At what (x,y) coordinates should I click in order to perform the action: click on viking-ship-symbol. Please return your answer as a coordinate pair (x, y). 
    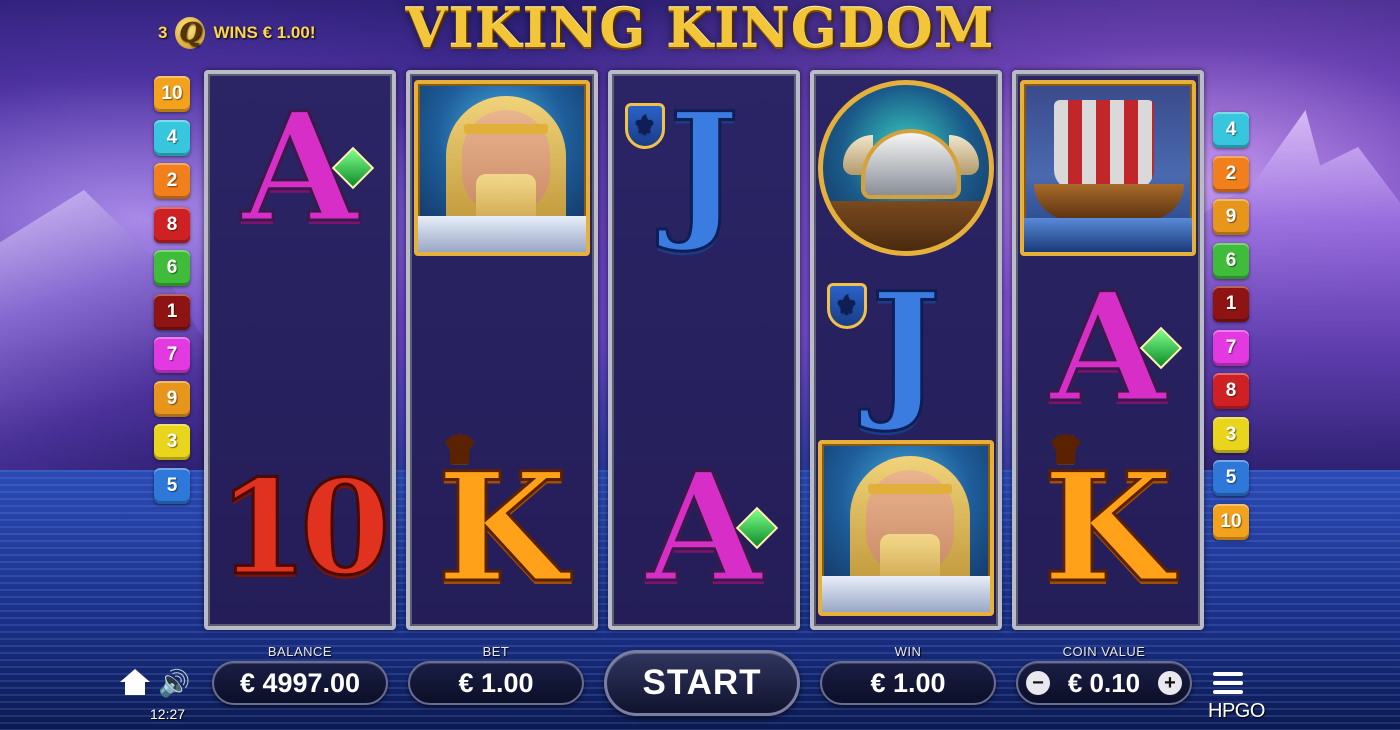
    Looking at the image, I should click on (1108, 168).